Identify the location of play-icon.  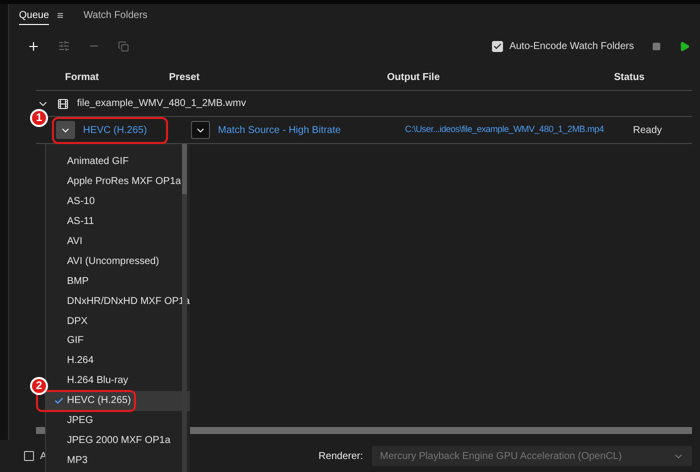
(684, 46).